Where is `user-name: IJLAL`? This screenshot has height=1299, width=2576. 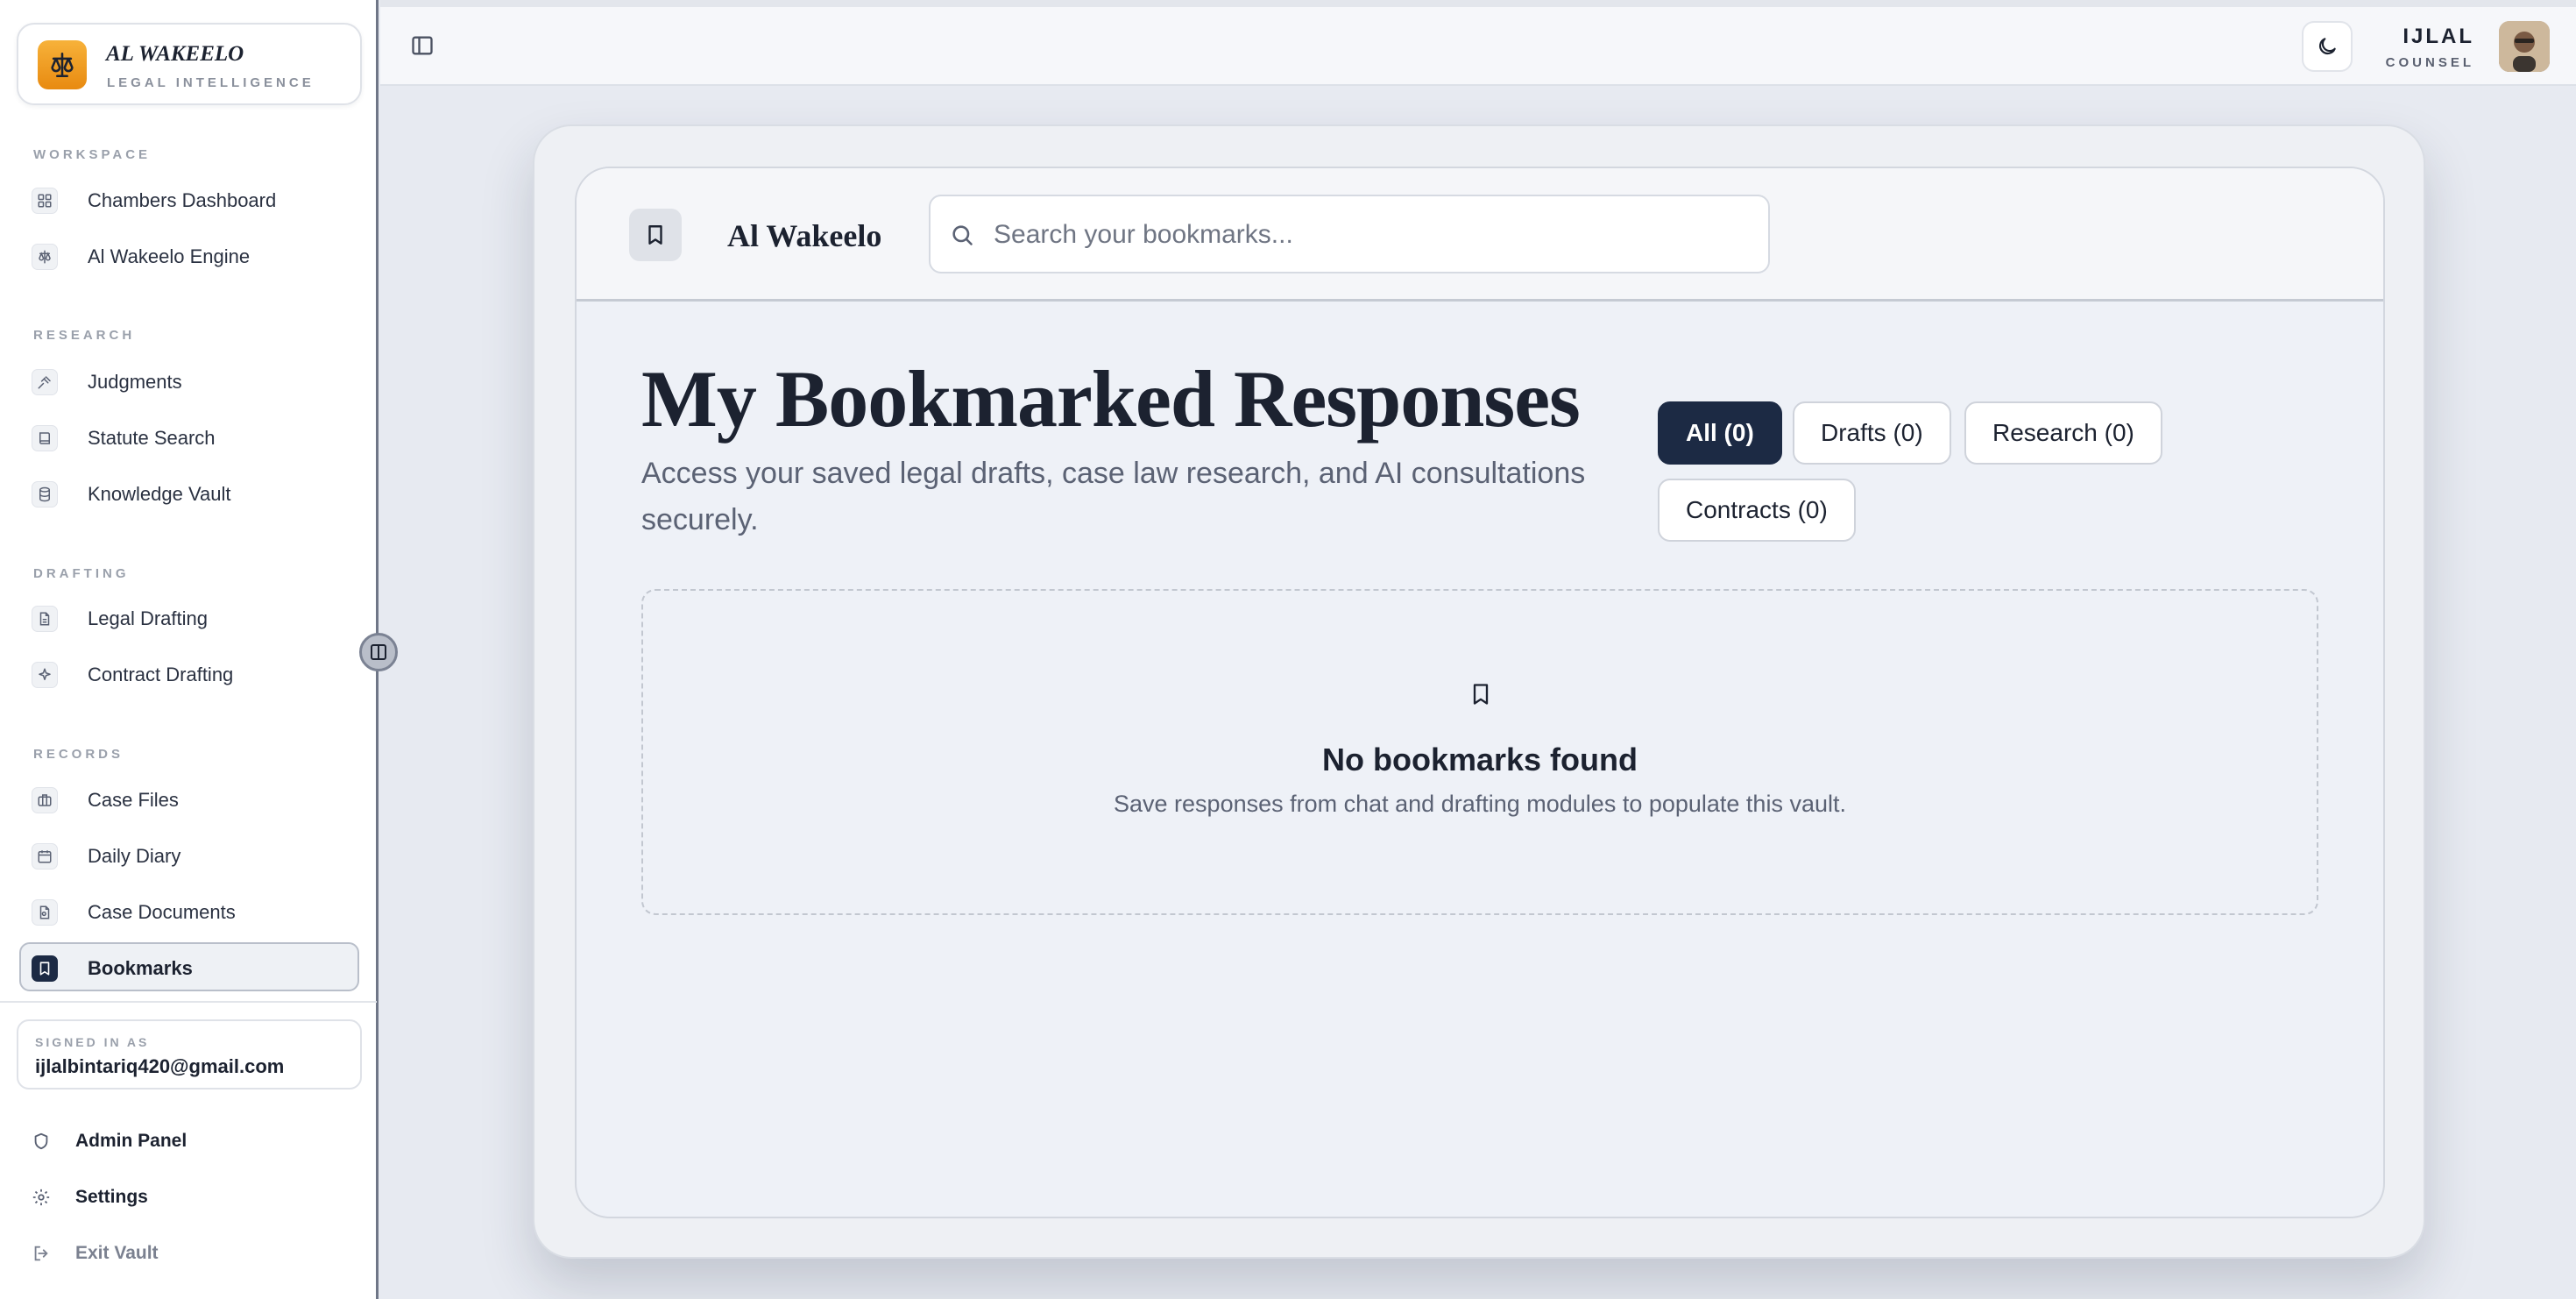 user-name: IJLAL is located at coordinates (2438, 36).